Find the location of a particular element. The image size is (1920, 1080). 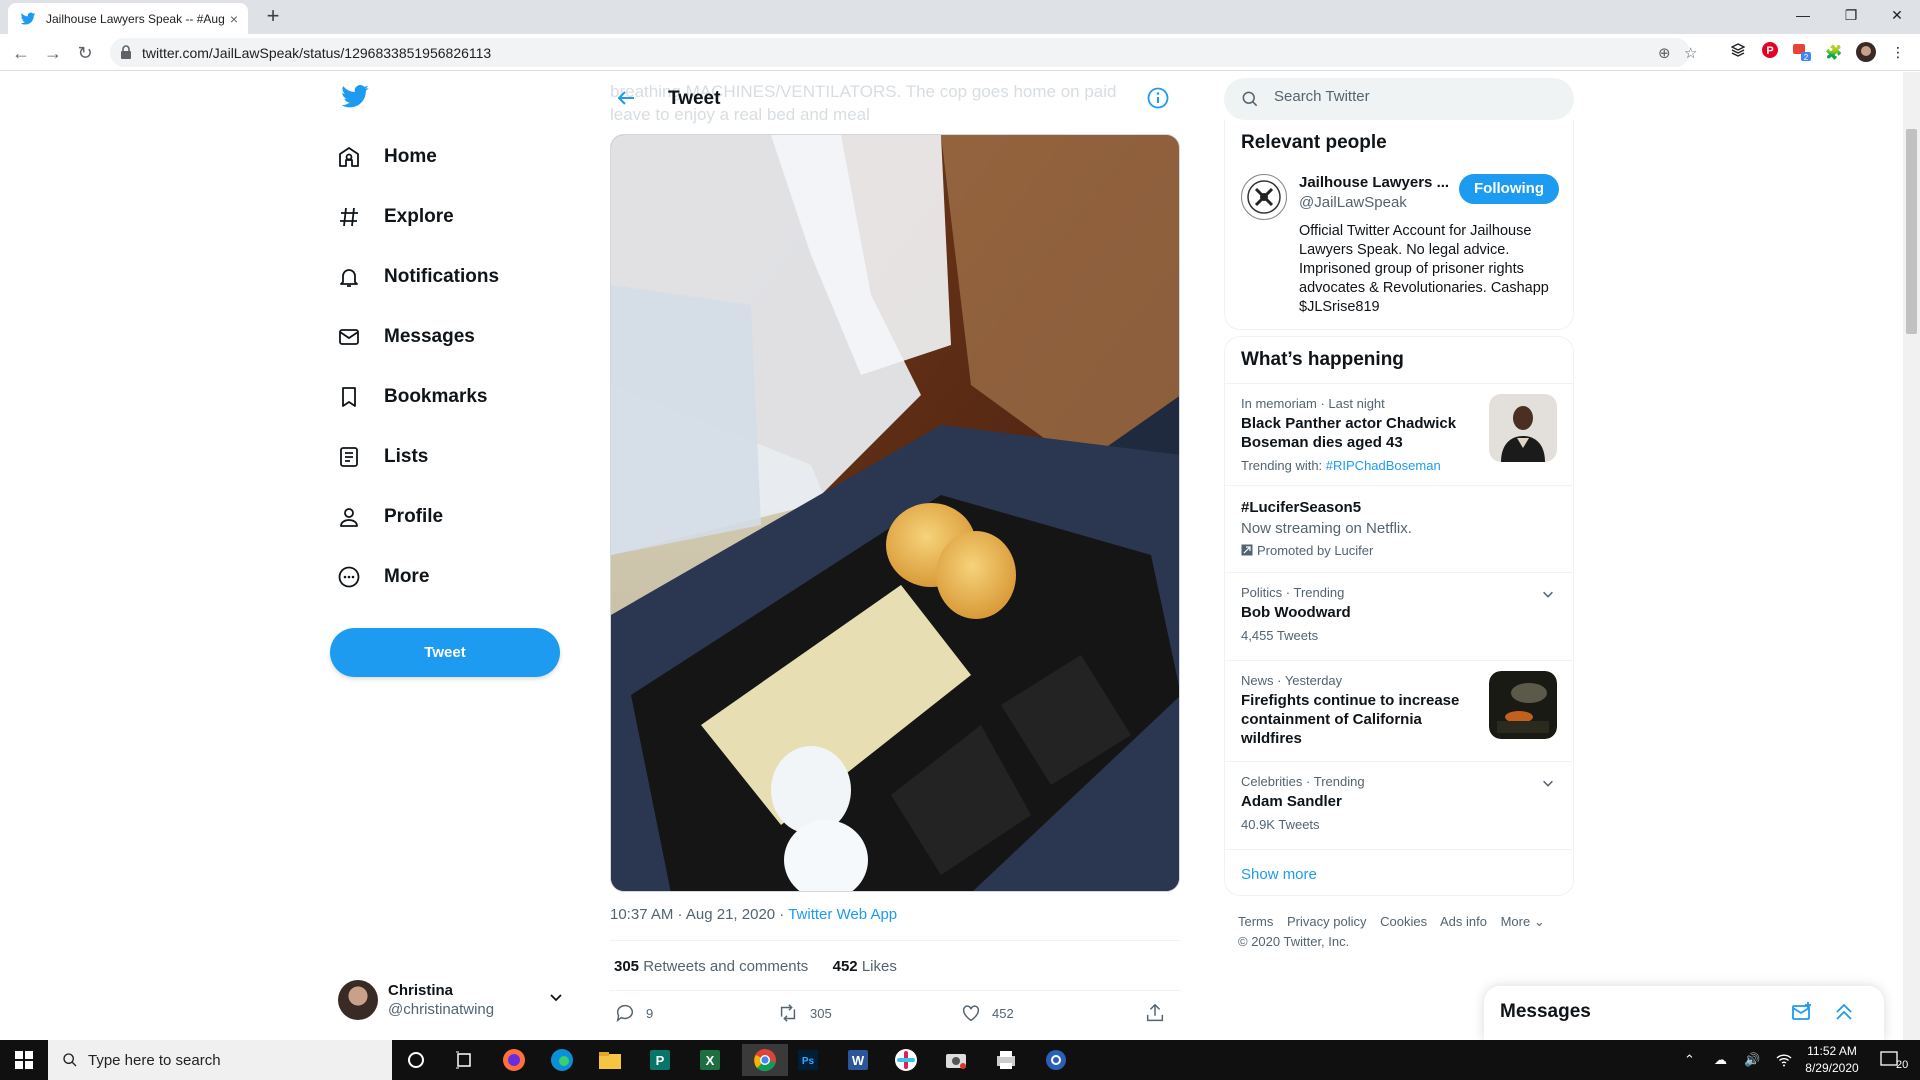

nav-item-profile: Profile is located at coordinates (386, 517).